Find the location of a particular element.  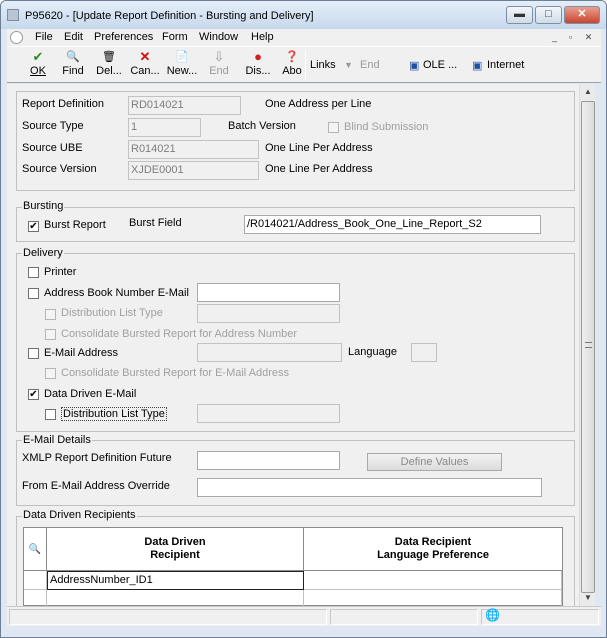

links-end-button: End is located at coordinates (370, 65).